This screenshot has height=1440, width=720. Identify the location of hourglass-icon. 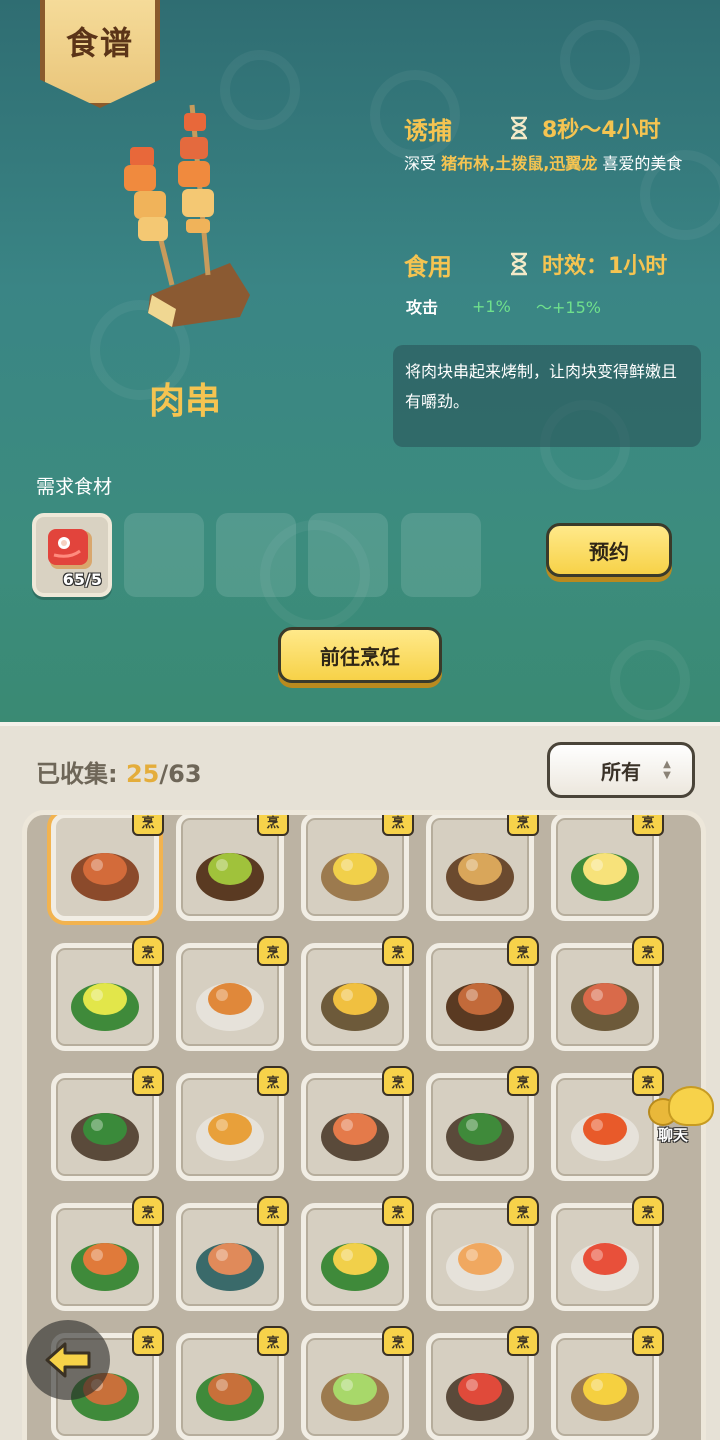
(519, 128).